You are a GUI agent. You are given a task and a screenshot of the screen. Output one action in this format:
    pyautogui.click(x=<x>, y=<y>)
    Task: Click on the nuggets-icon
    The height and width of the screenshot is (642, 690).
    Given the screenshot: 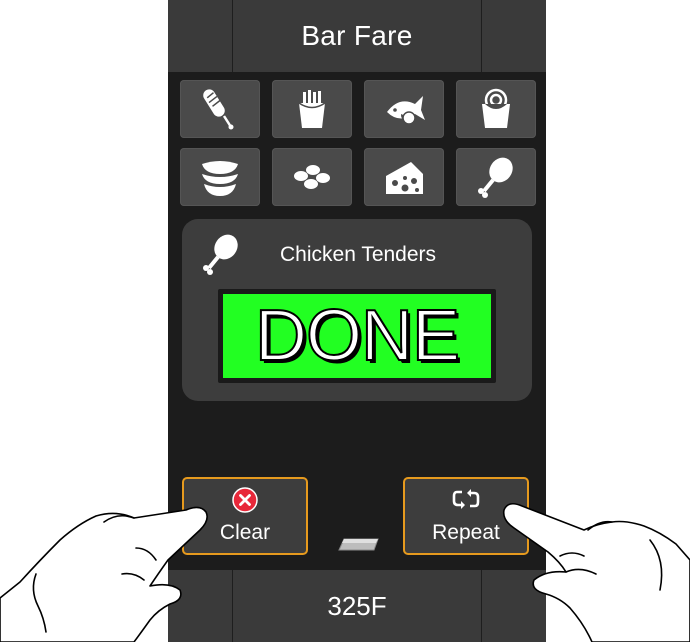 What is the action you would take?
    pyautogui.click(x=312, y=177)
    